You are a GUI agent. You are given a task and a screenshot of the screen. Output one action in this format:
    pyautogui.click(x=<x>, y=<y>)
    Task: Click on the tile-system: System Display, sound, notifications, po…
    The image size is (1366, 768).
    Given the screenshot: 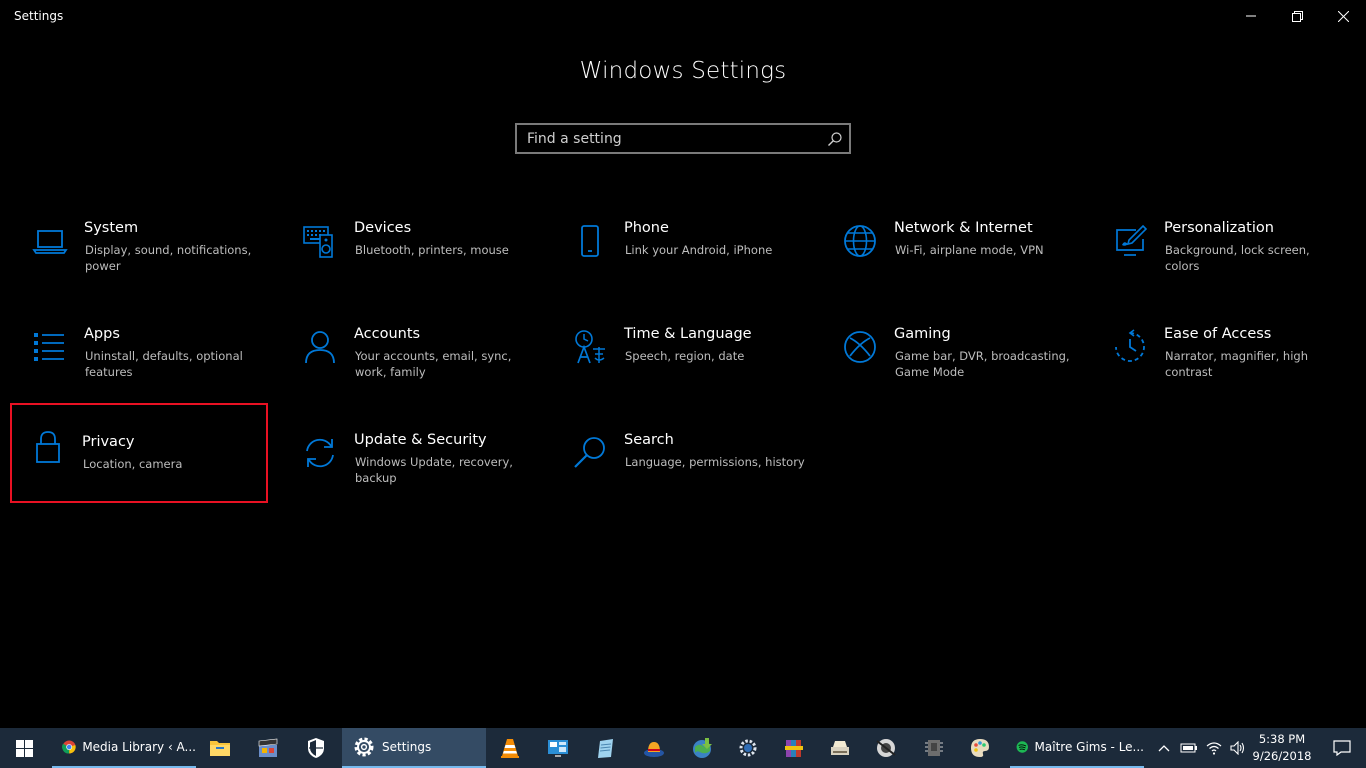 What is the action you would take?
    pyautogui.click(x=141, y=261)
    